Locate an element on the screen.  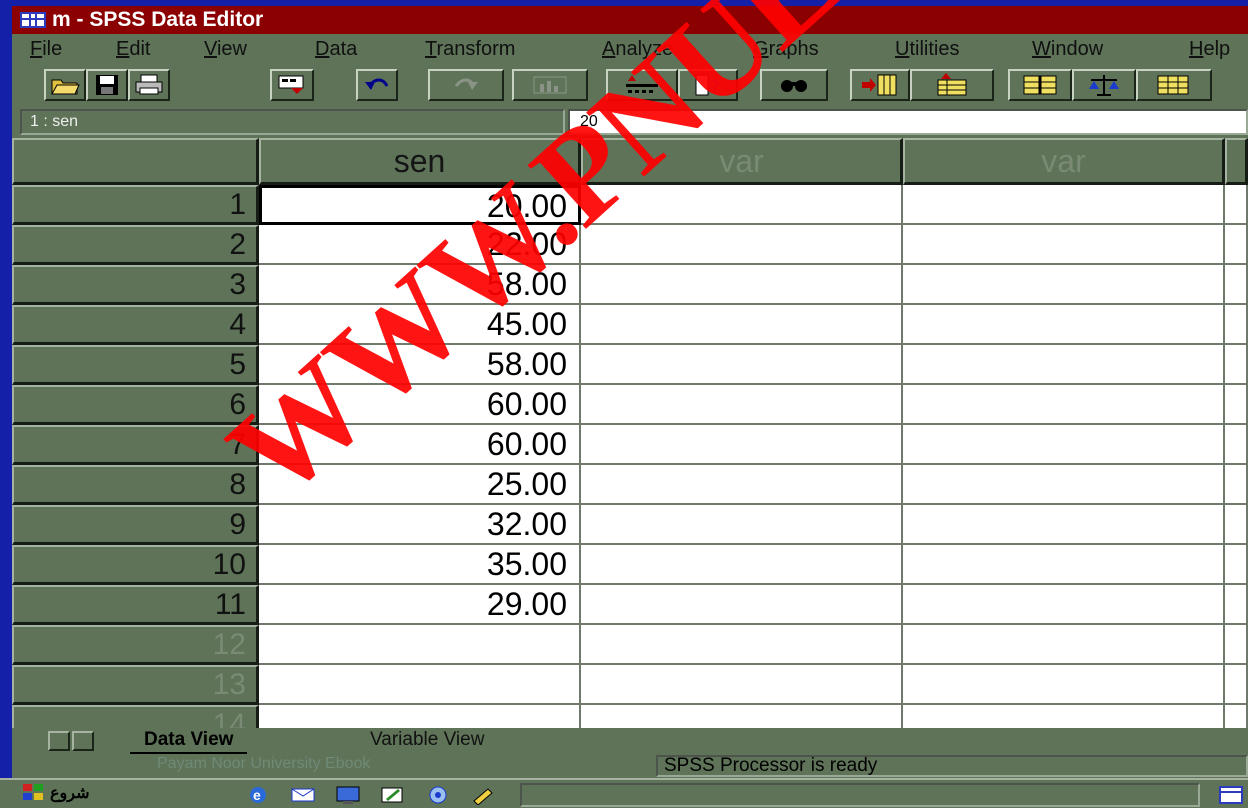
menu-file: File is located at coordinates (46, 49).